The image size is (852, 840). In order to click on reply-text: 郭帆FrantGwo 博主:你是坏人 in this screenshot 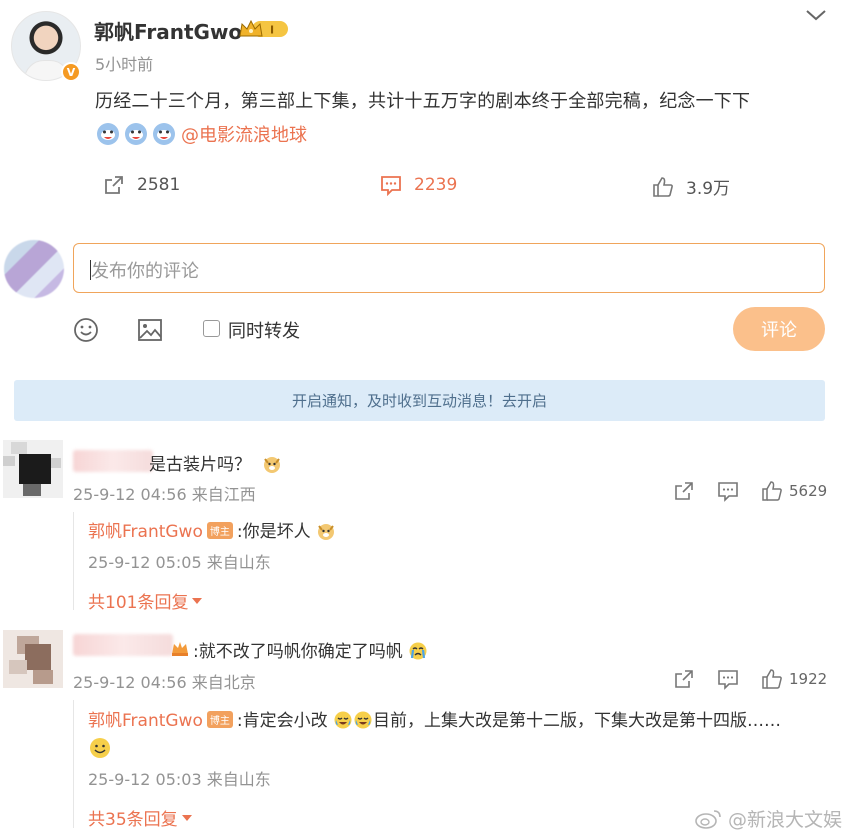, I will do `click(212, 529)`.